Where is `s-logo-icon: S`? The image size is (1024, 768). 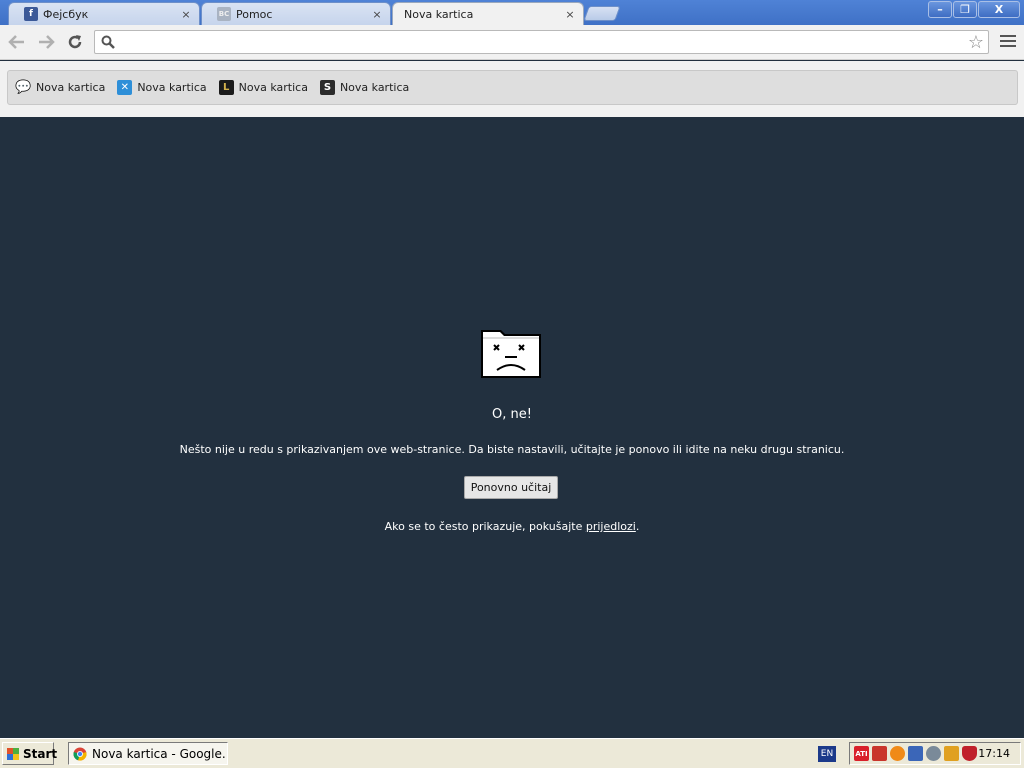 s-logo-icon: S is located at coordinates (327, 87).